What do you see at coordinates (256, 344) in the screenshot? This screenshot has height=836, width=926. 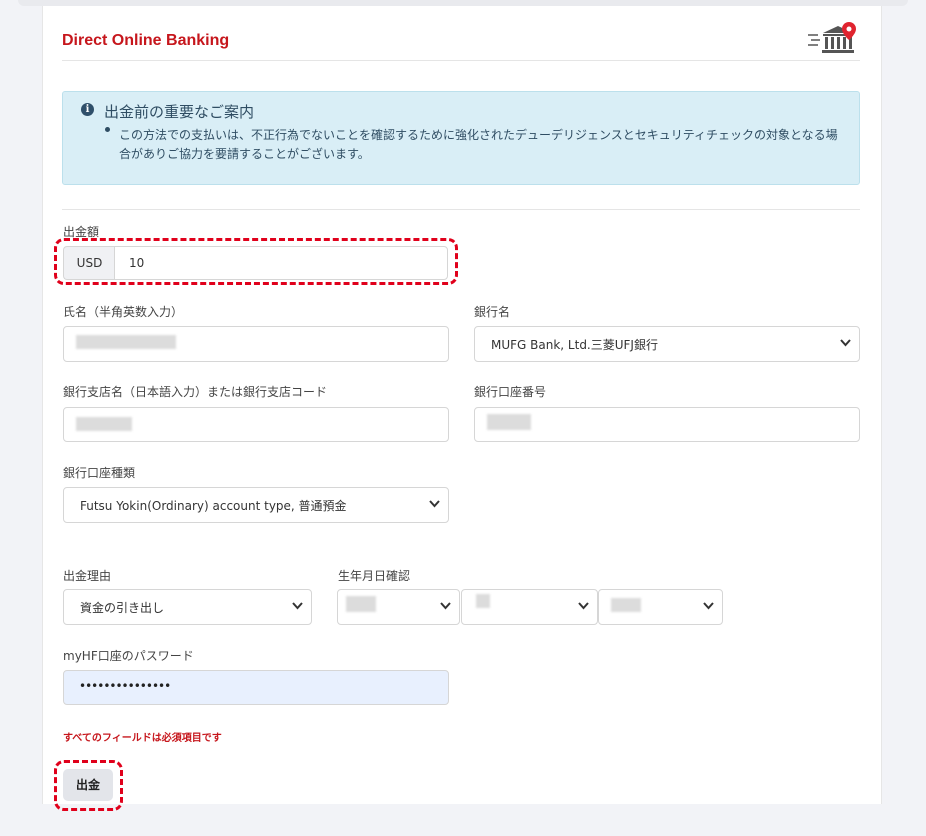 I see `name-input` at bounding box center [256, 344].